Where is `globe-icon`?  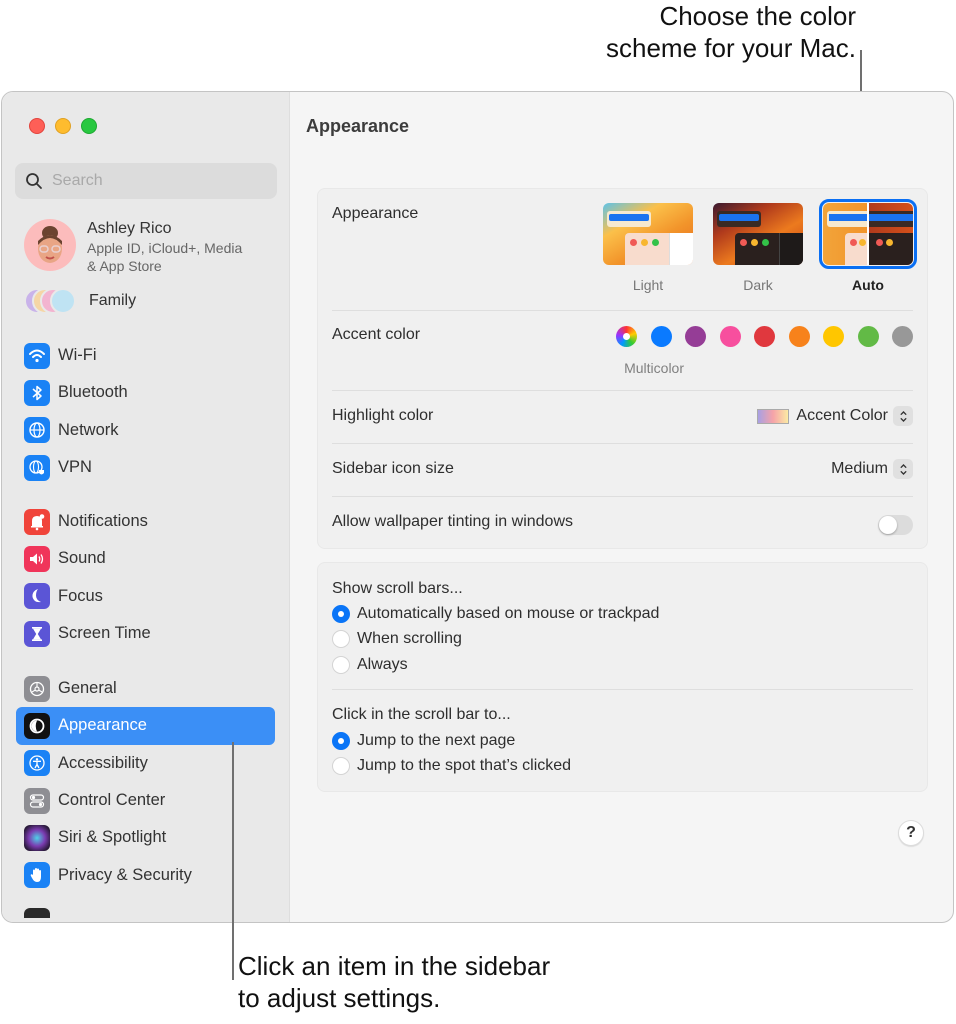 globe-icon is located at coordinates (37, 430).